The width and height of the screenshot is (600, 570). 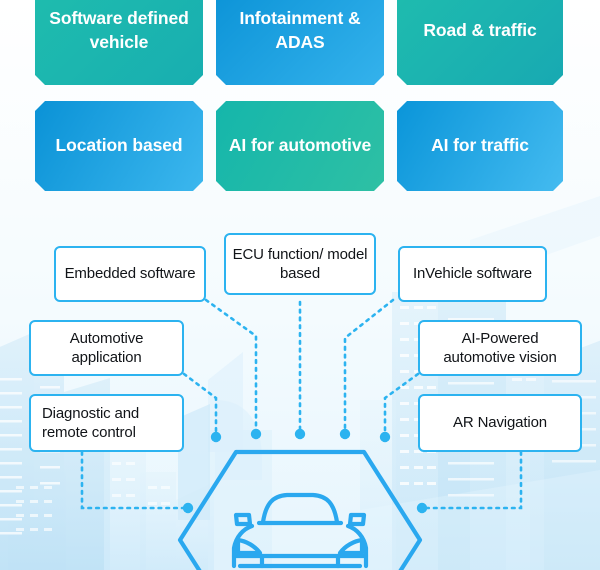 I want to click on node-label: Automotive application, so click(x=106, y=348).